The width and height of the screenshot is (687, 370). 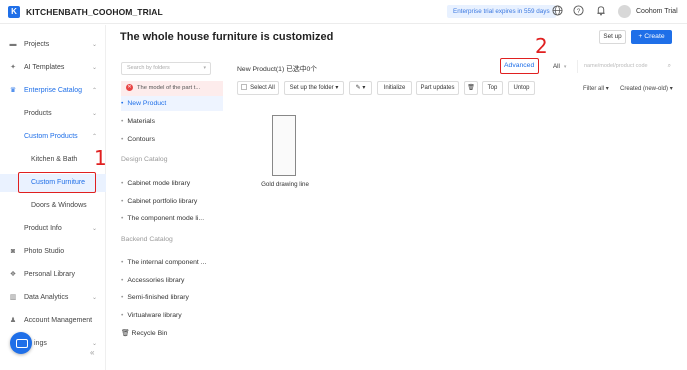 What do you see at coordinates (49, 274) in the screenshot?
I see `sidebar-item-label: Personal Library` at bounding box center [49, 274].